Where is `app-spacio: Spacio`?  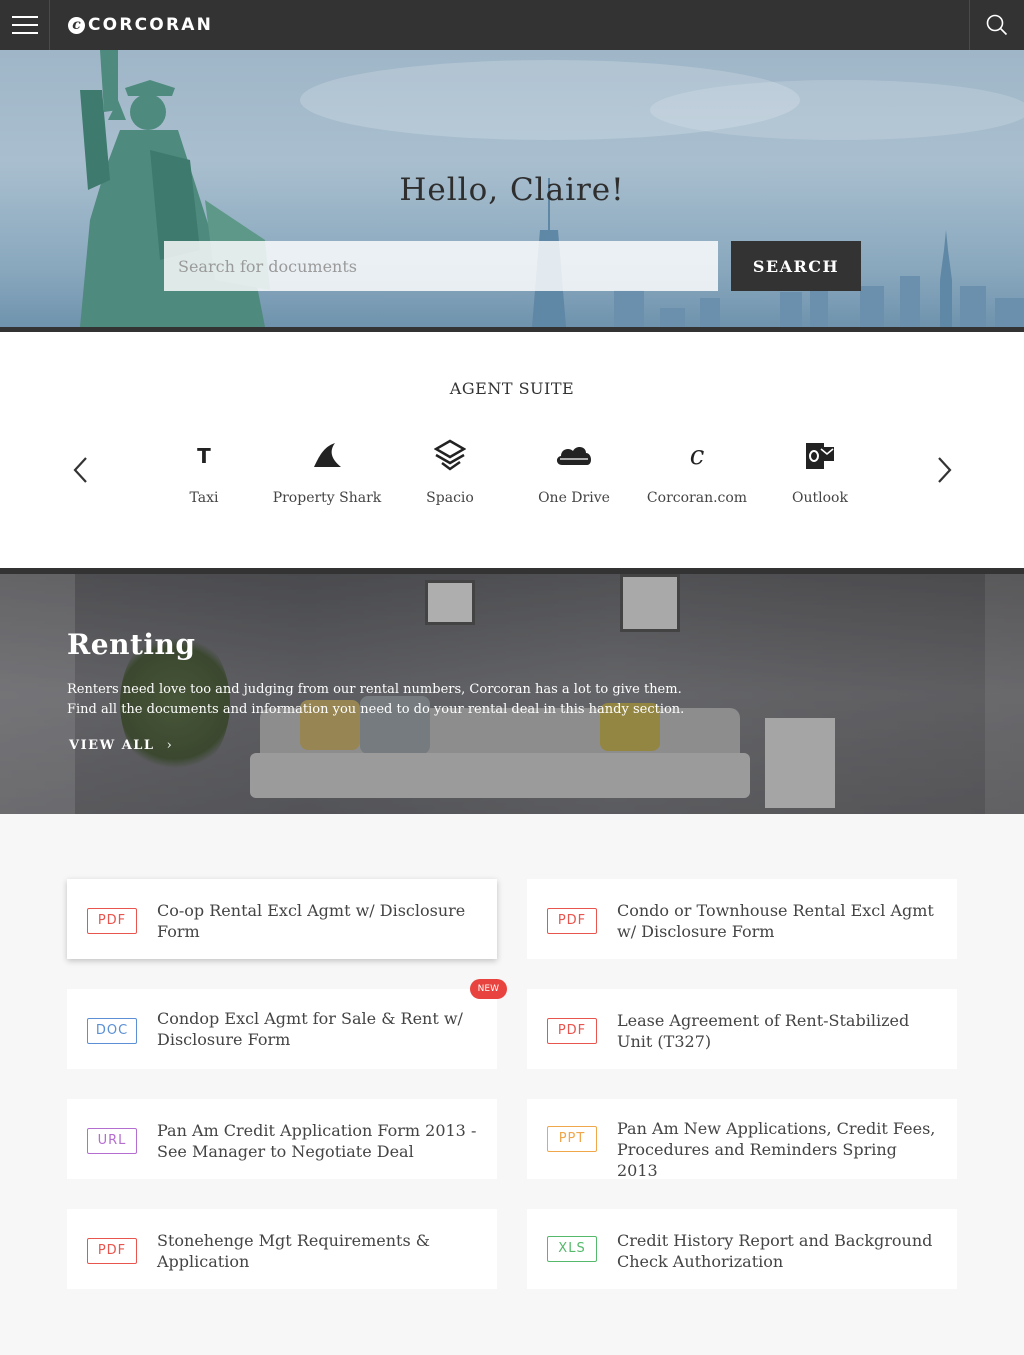
app-spacio: Spacio is located at coordinates (450, 479).